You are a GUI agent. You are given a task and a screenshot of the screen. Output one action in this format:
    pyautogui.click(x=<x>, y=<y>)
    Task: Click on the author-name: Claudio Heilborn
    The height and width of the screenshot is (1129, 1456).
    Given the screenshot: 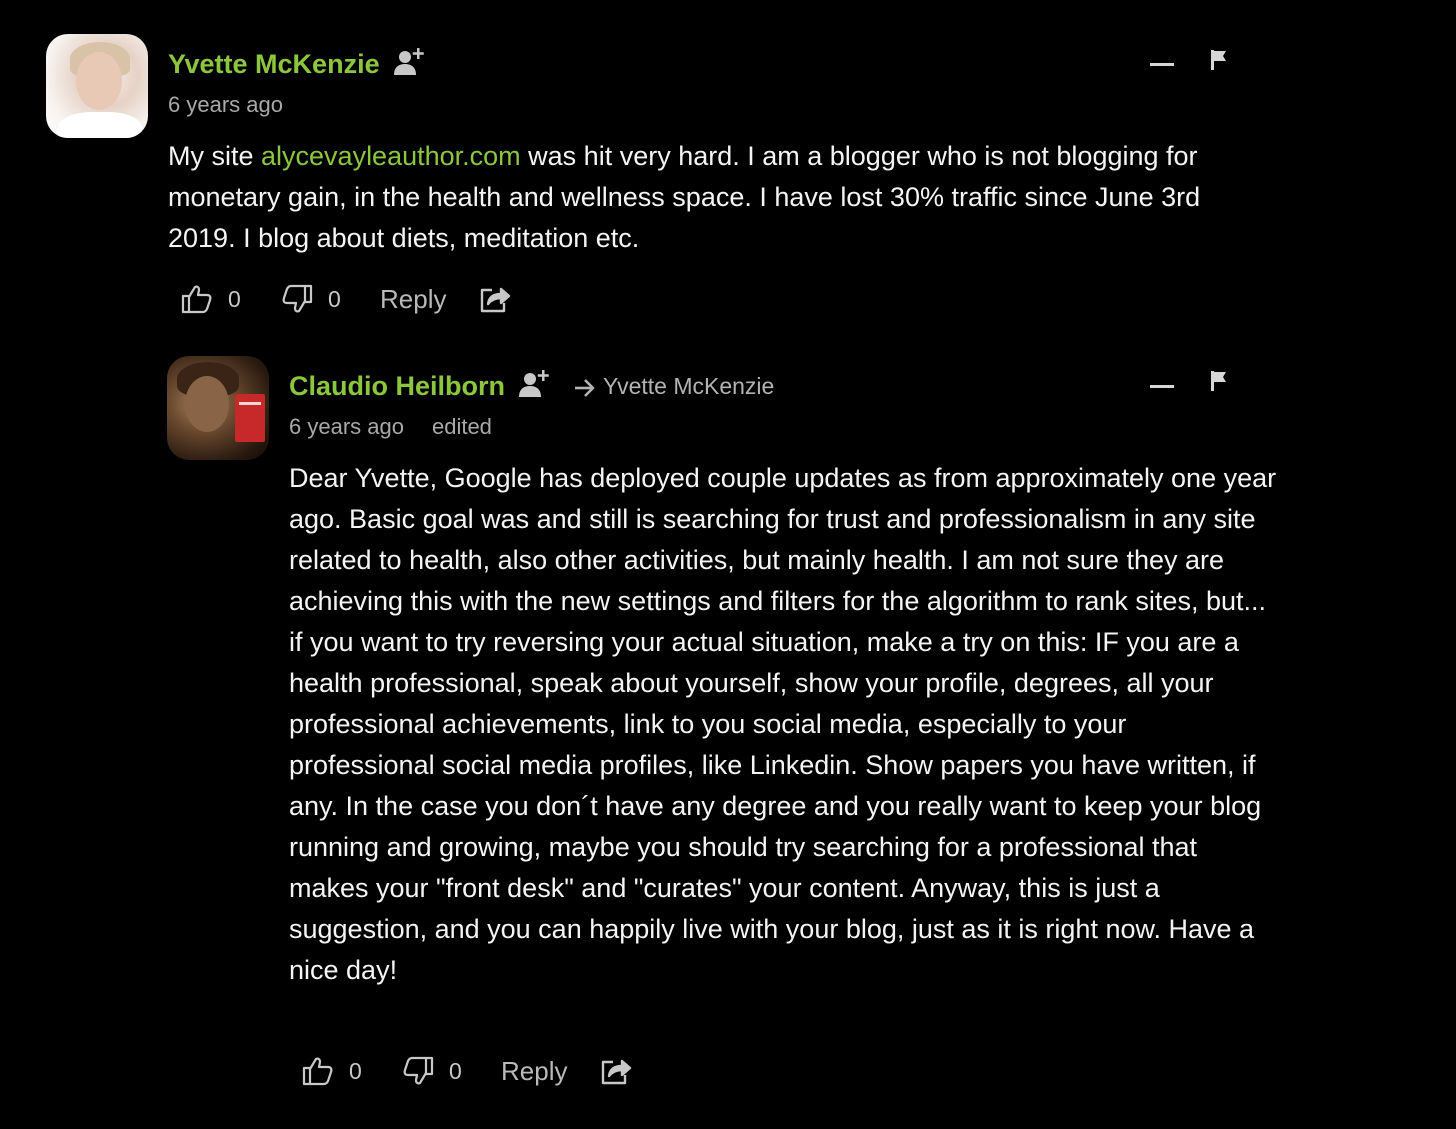 What is the action you would take?
    pyautogui.click(x=397, y=386)
    